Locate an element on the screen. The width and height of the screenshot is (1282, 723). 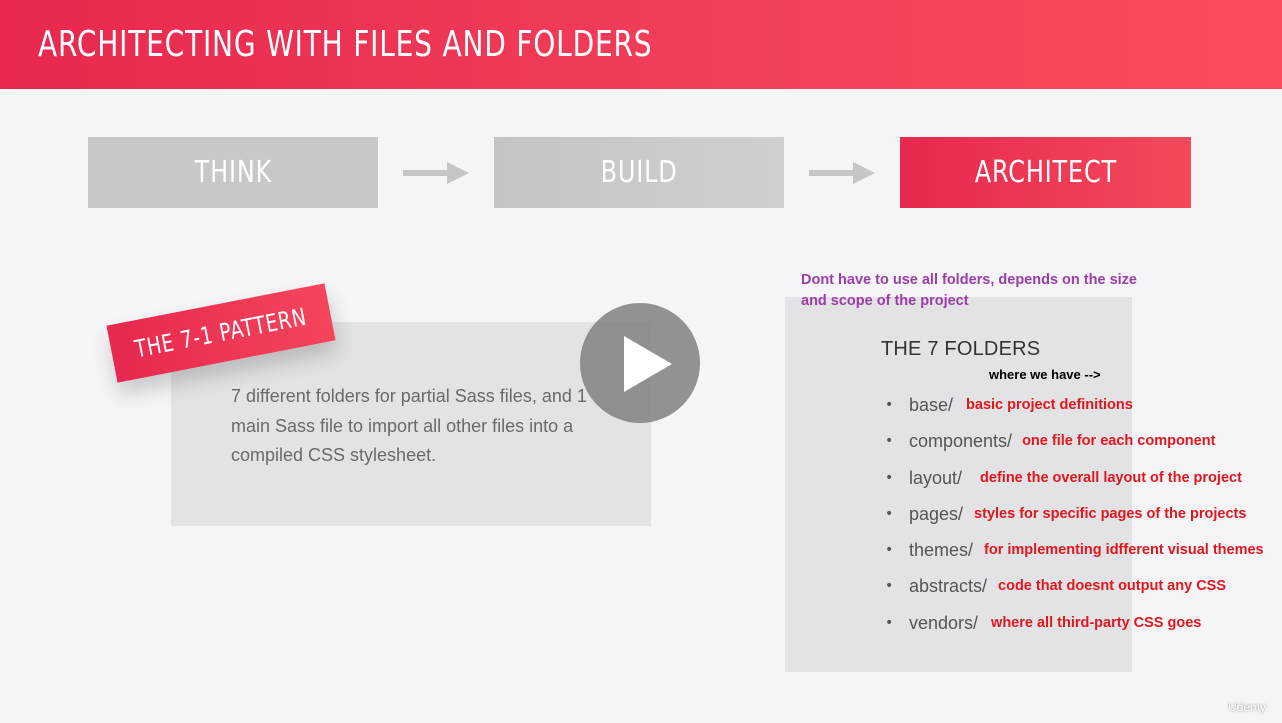
folder-name: themes/ is located at coordinates (941, 549).